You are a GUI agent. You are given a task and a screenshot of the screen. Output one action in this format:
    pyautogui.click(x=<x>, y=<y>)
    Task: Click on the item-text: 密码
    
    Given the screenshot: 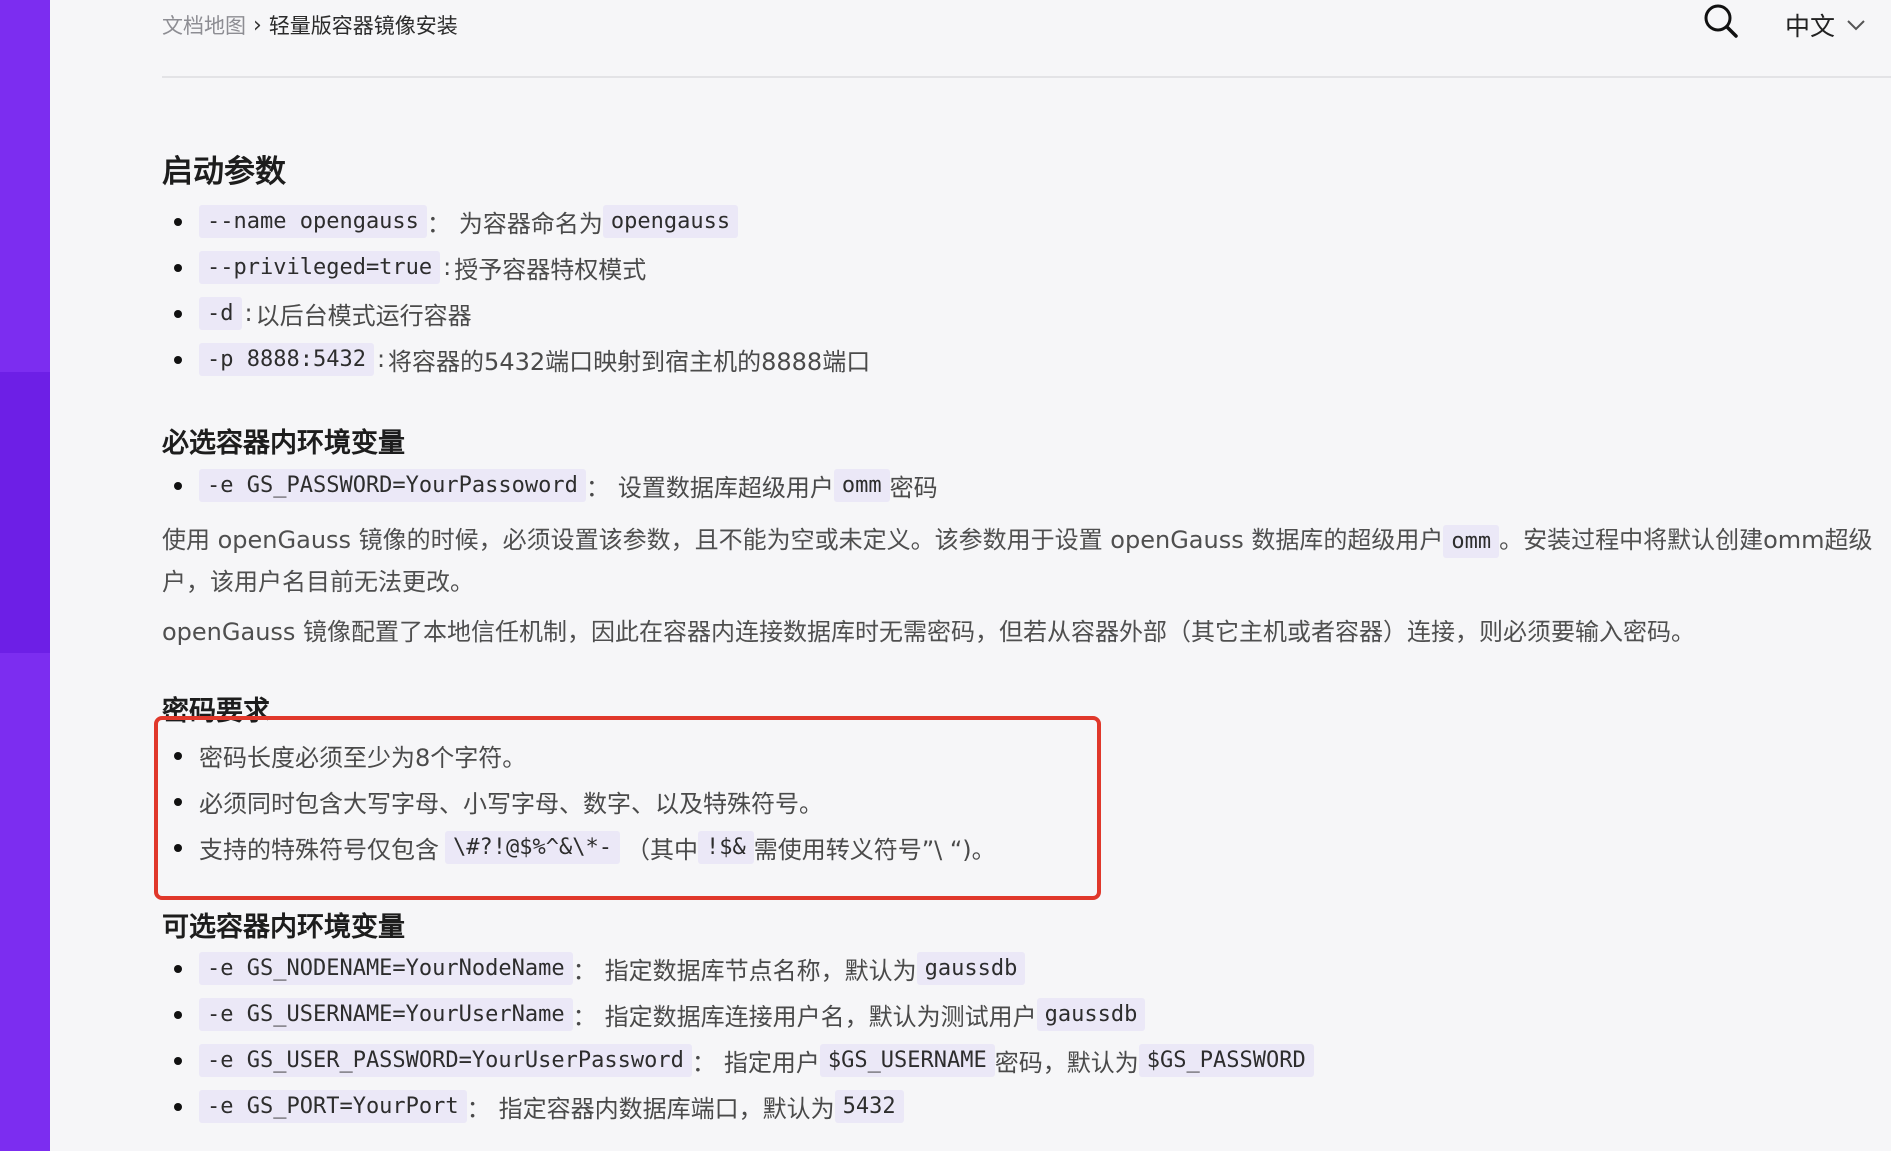 What is the action you would take?
    pyautogui.click(x=913, y=487)
    